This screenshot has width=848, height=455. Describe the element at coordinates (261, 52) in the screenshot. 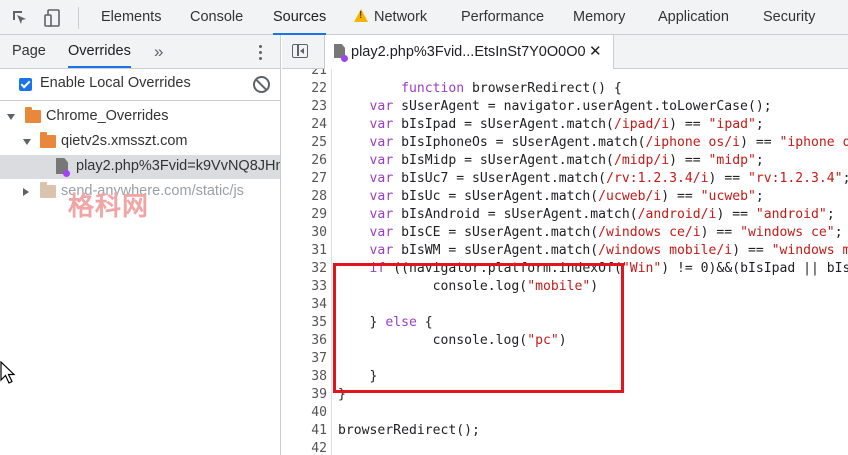

I see `more-options-icon` at that location.